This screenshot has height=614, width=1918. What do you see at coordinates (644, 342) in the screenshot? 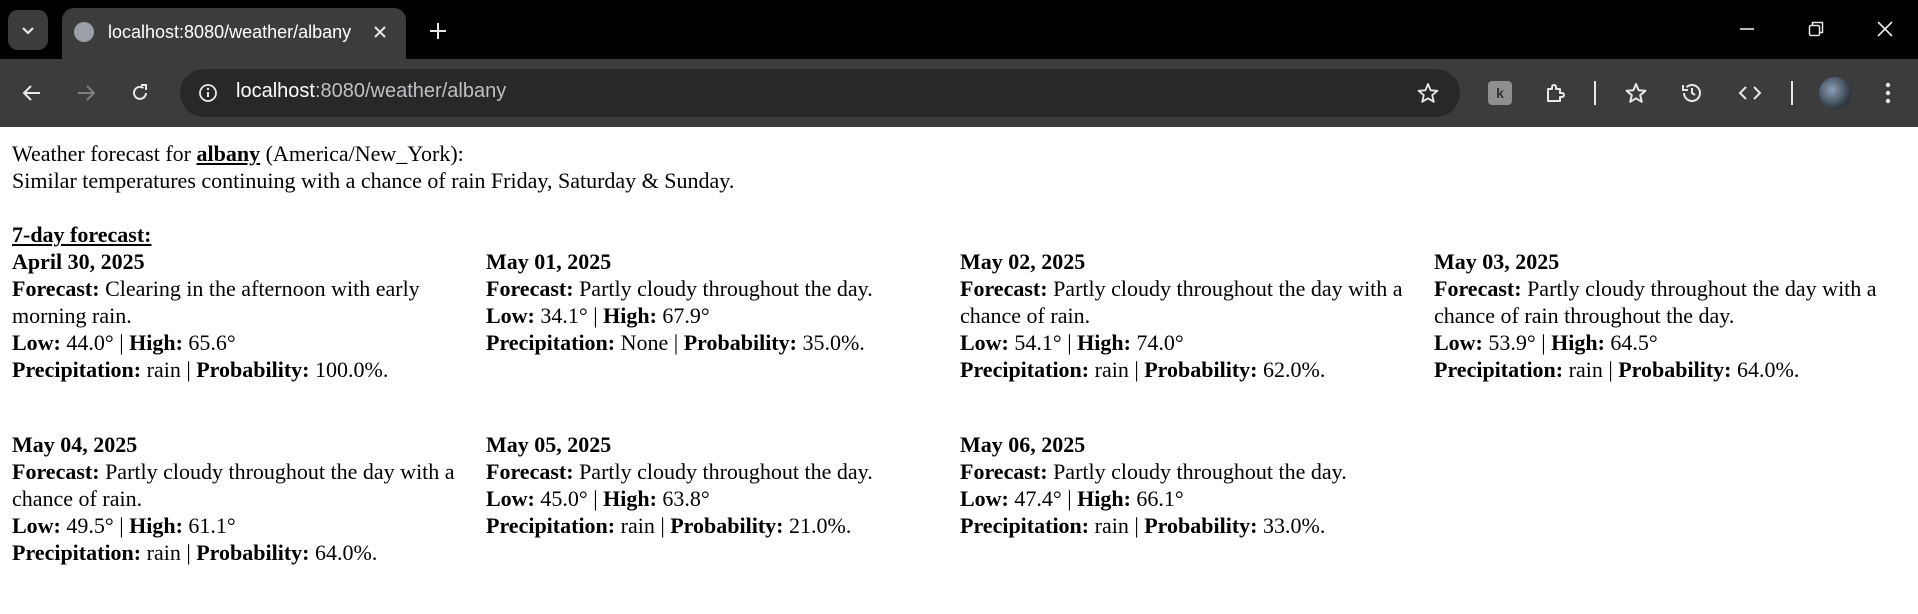
I see `precipitation-type: None` at bounding box center [644, 342].